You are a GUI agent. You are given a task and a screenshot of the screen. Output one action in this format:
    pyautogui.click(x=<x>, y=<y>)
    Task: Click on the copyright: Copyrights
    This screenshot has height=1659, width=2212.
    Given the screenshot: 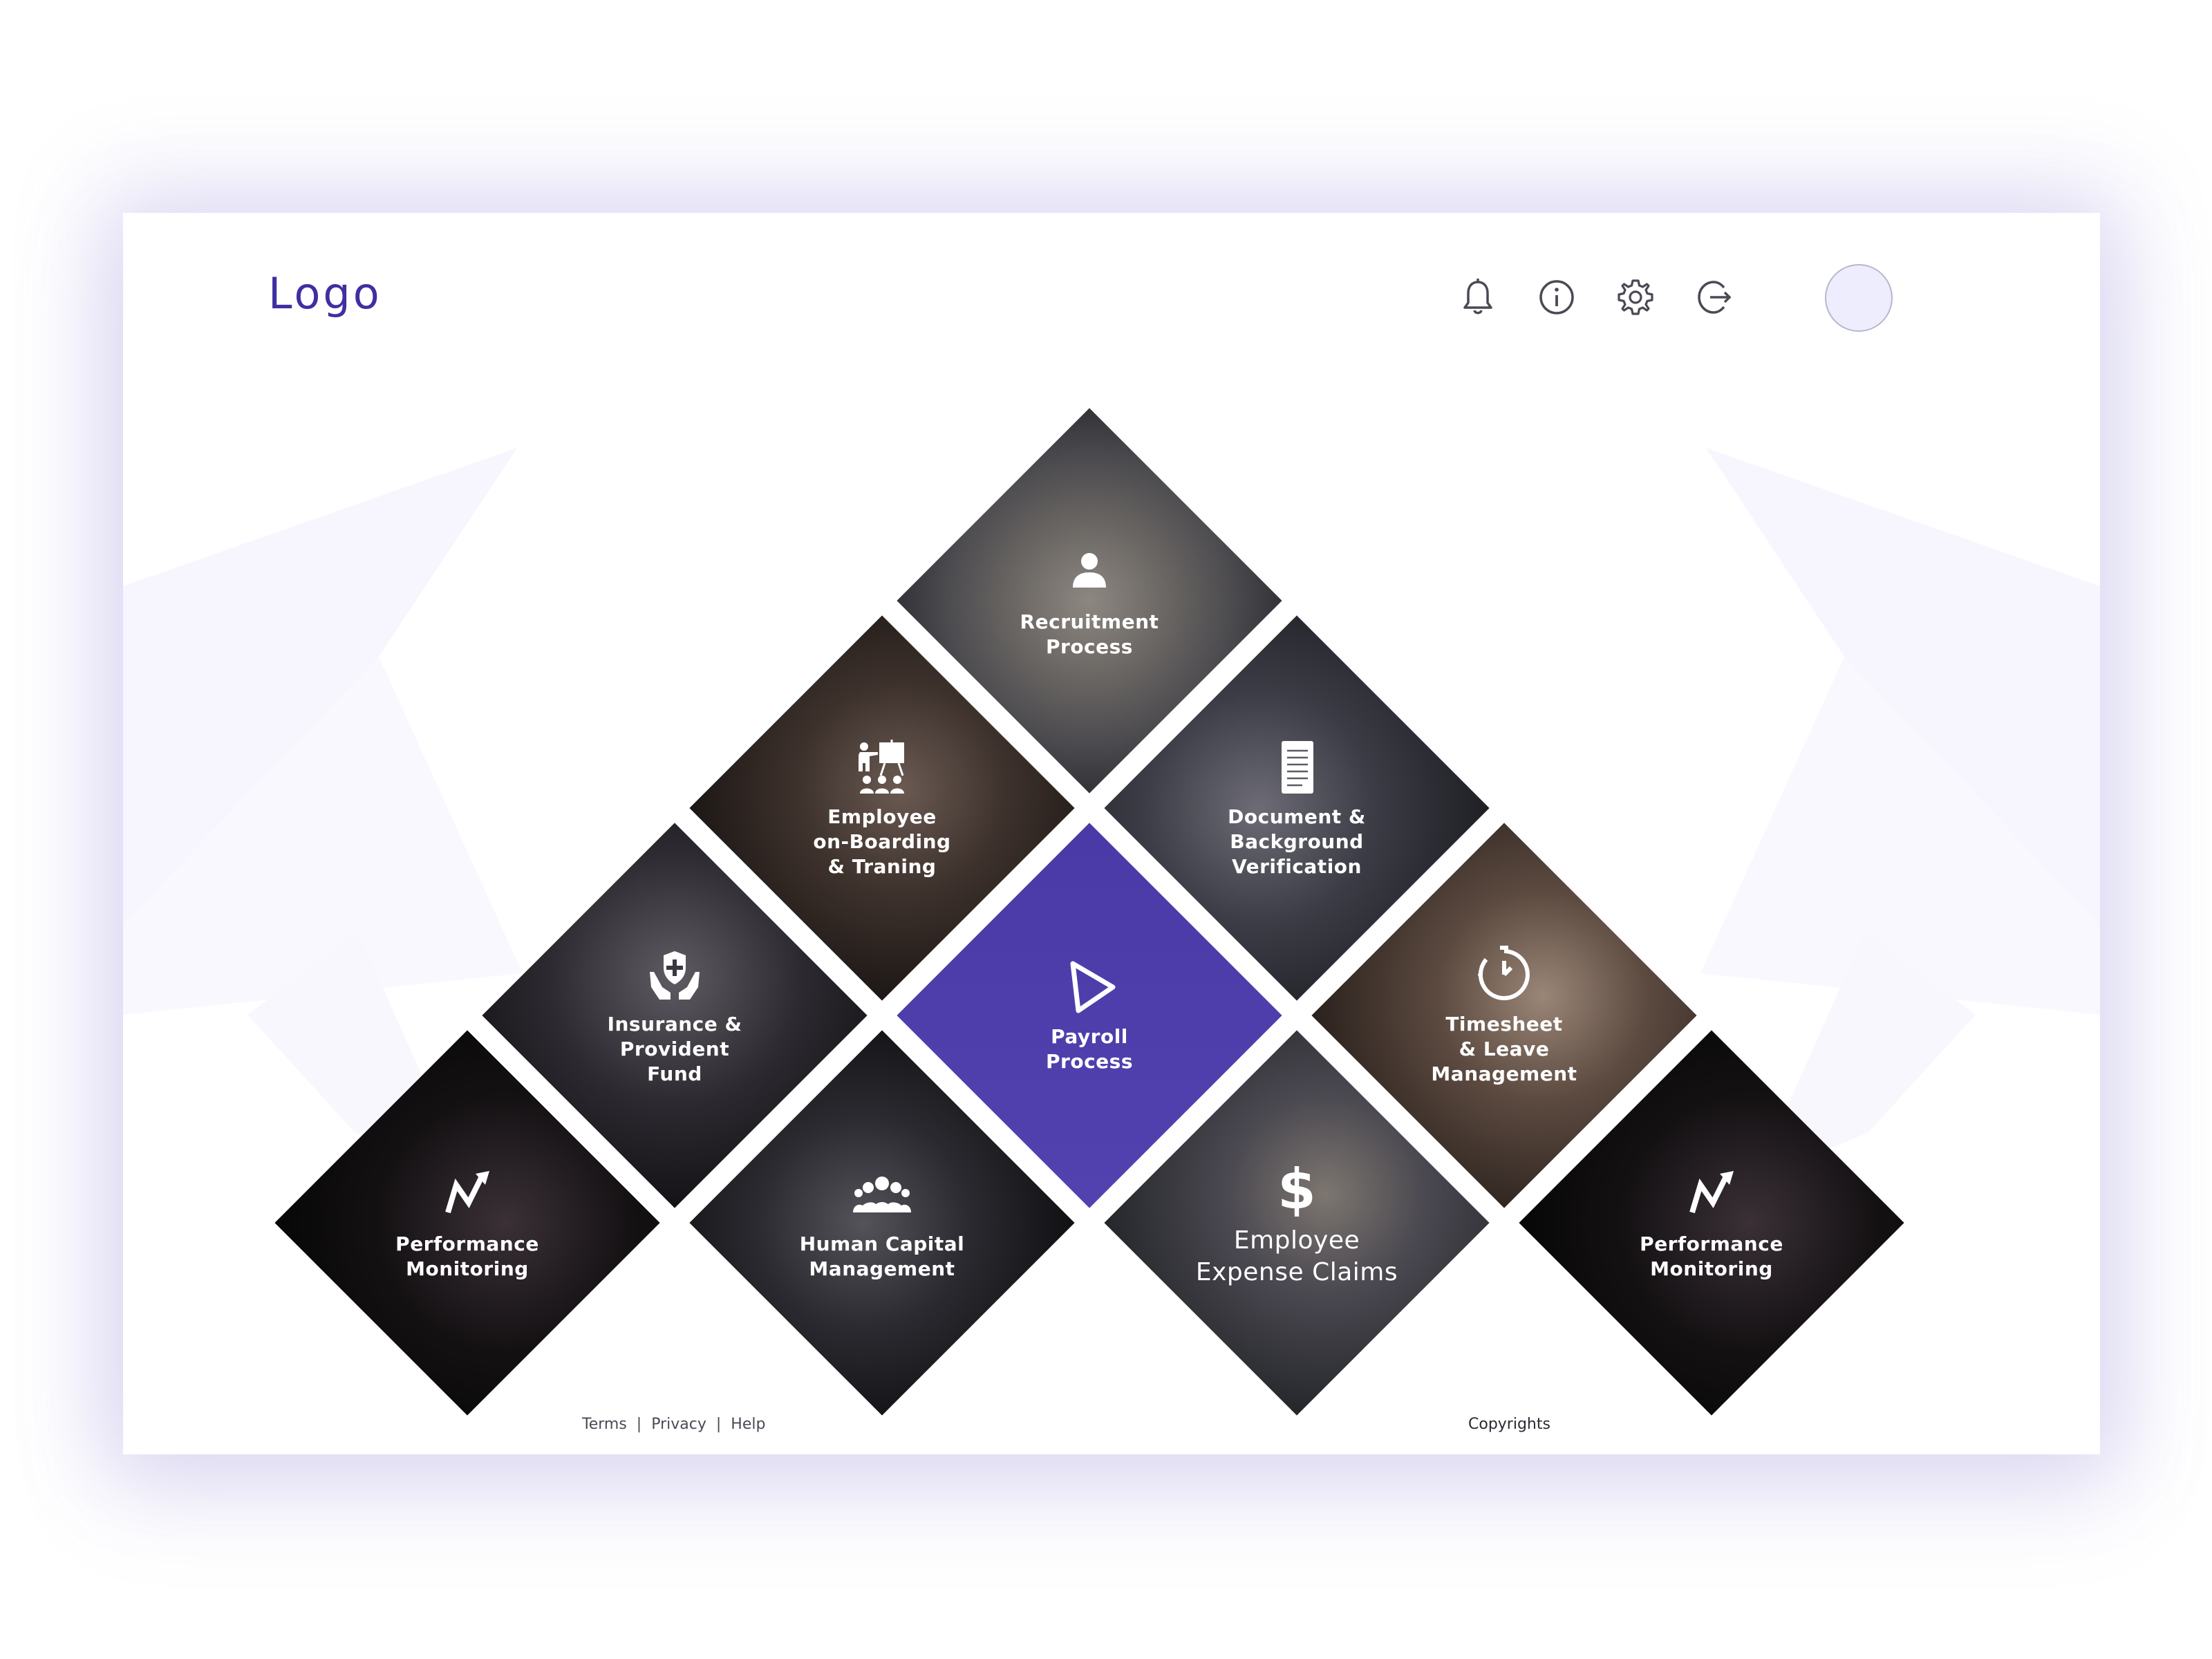 What is the action you would take?
    pyautogui.click(x=1509, y=1424)
    